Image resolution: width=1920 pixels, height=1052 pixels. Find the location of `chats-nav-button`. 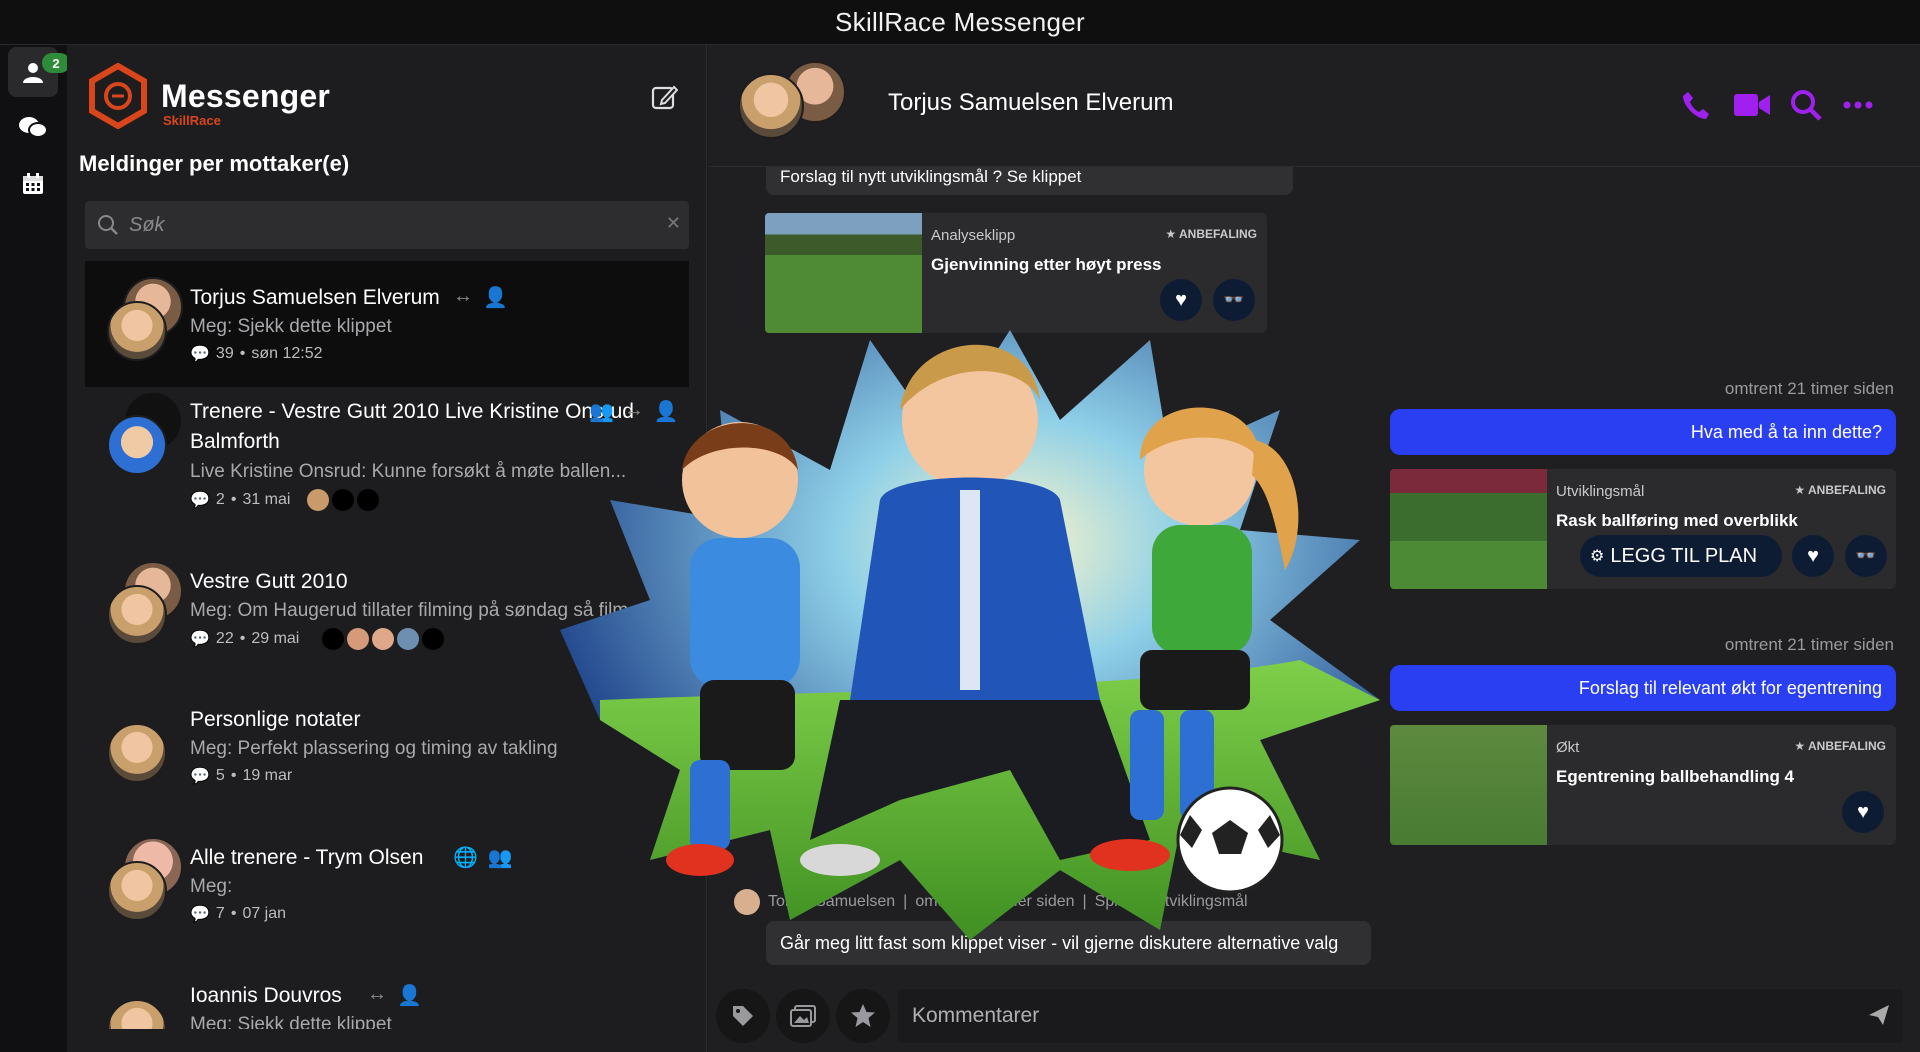

chats-nav-button is located at coordinates (33, 128).